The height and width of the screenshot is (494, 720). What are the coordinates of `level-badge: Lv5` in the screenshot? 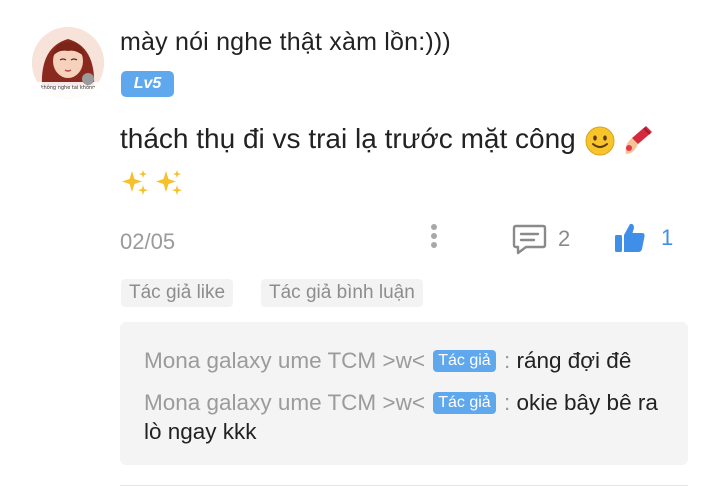 It's located at (147, 84).